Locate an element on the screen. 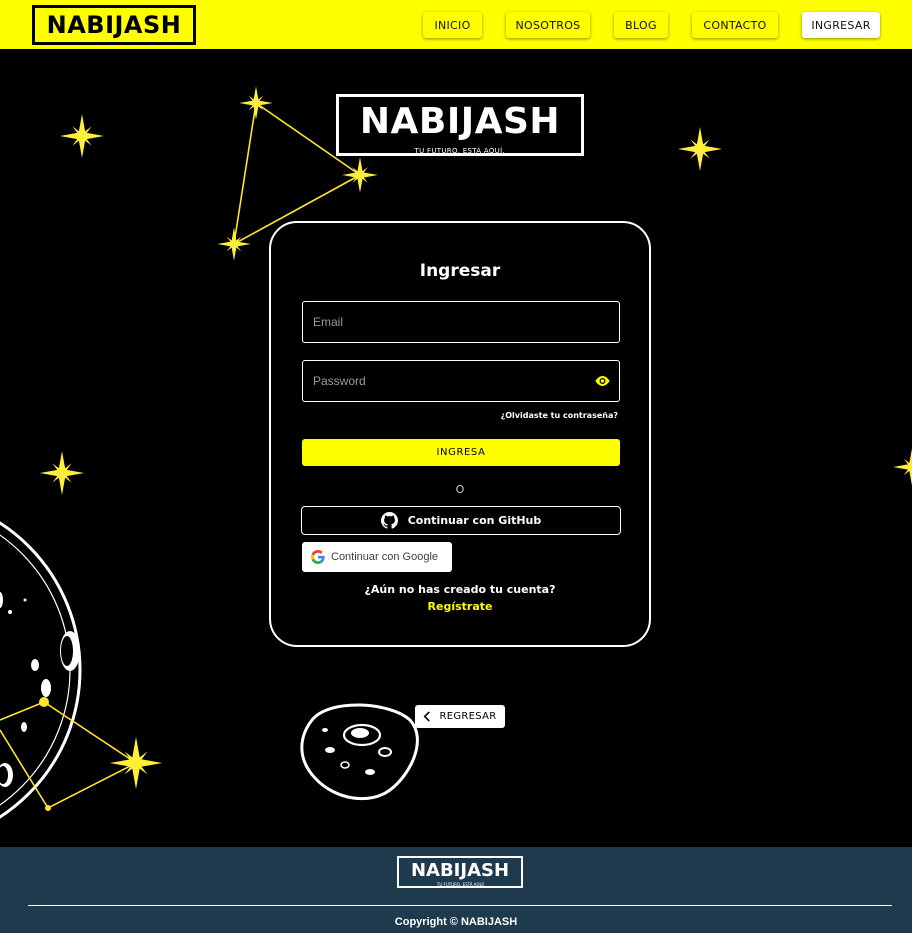 The image size is (912, 933). email-input is located at coordinates (461, 322).